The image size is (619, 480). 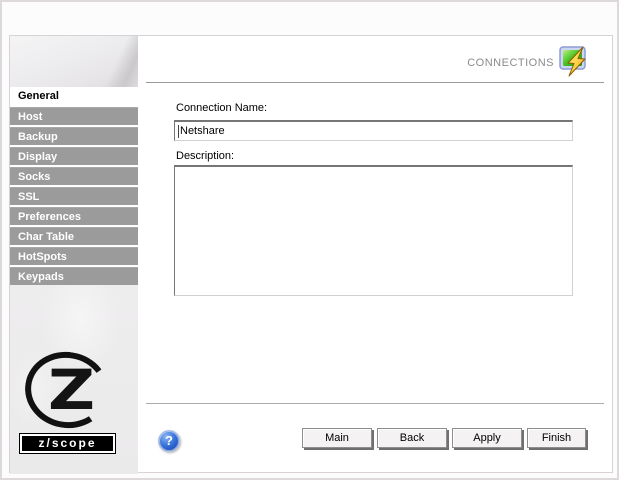 I want to click on zscope-logo-letter: Z, so click(x=72, y=390).